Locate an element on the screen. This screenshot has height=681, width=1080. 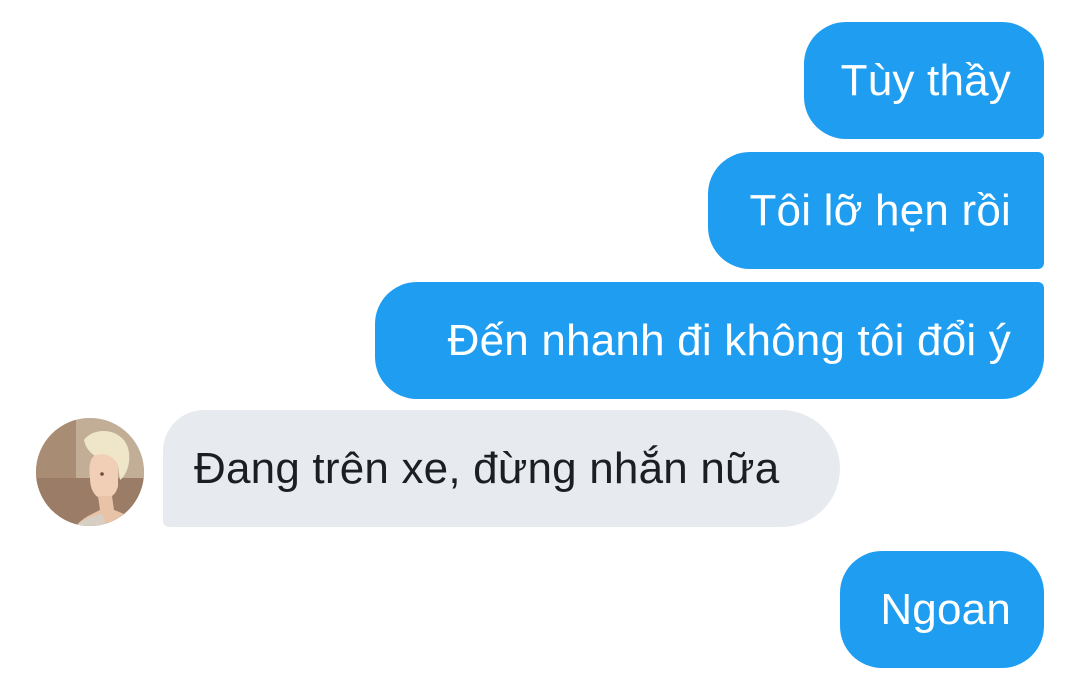
message-text: Tôi lỡ hẹn rồi is located at coordinates (880, 210).